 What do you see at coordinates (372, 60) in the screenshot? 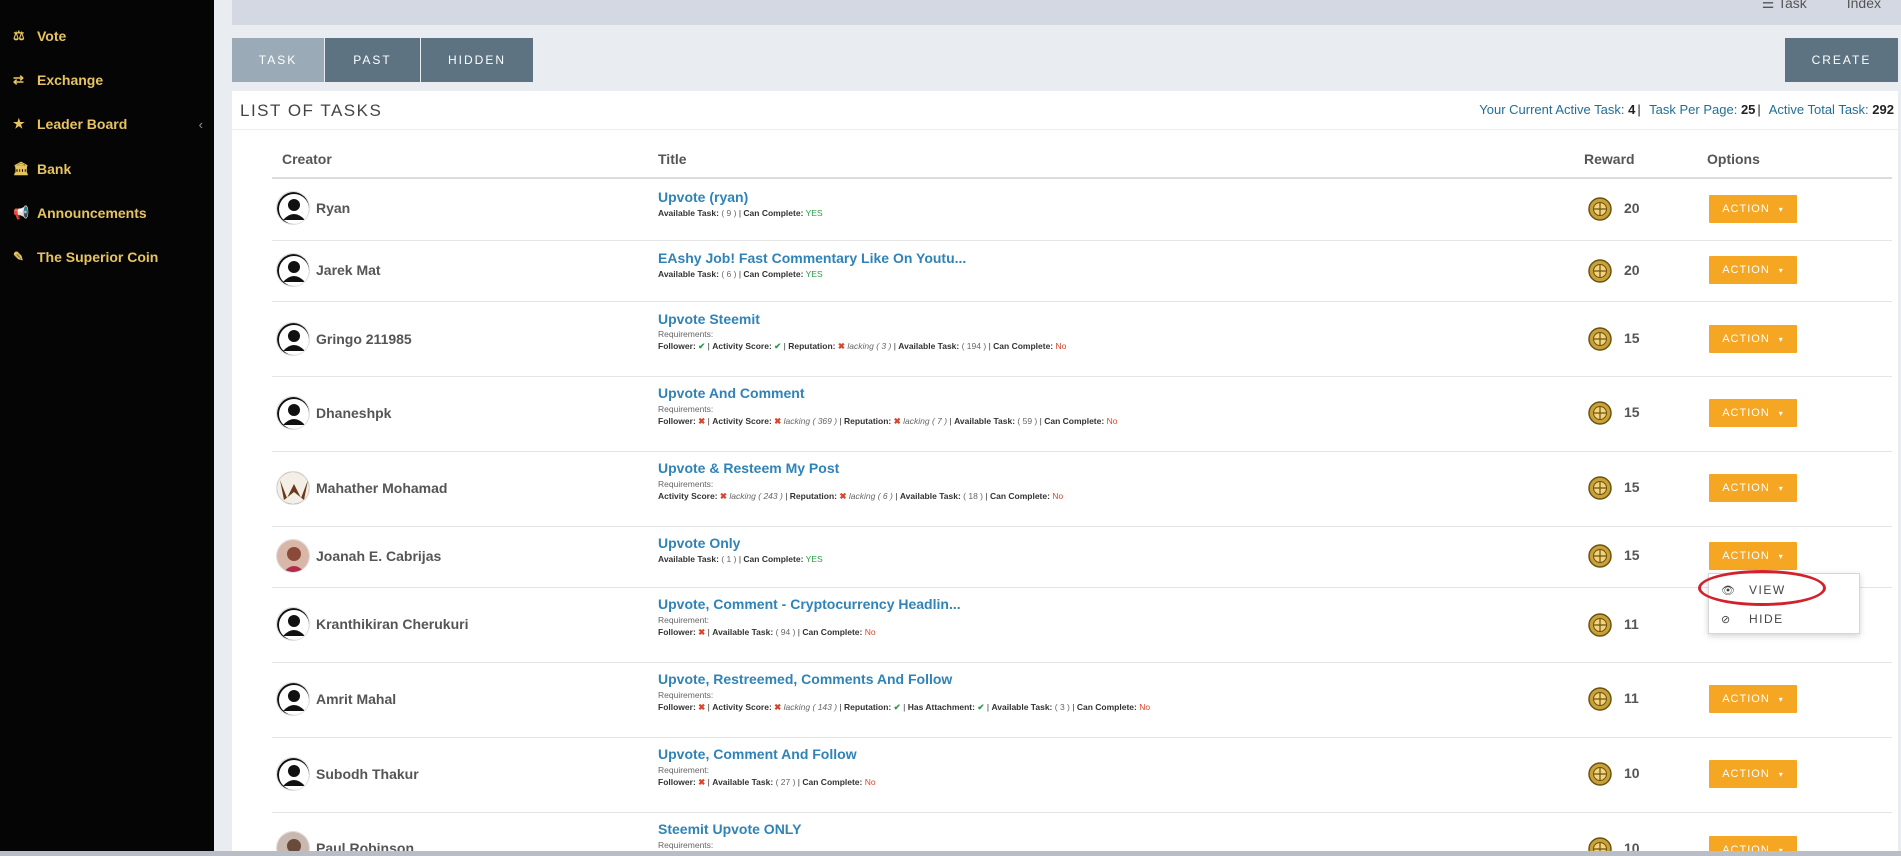
I see `tab-past: PAST` at bounding box center [372, 60].